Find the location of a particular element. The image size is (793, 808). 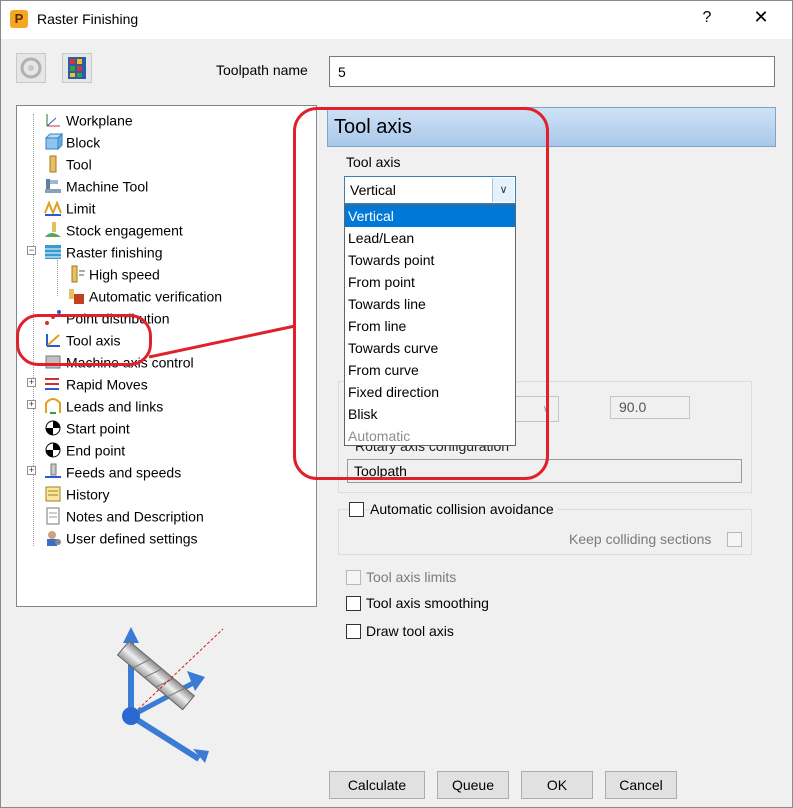

raster-finishing-icon is located at coordinates (53, 252).